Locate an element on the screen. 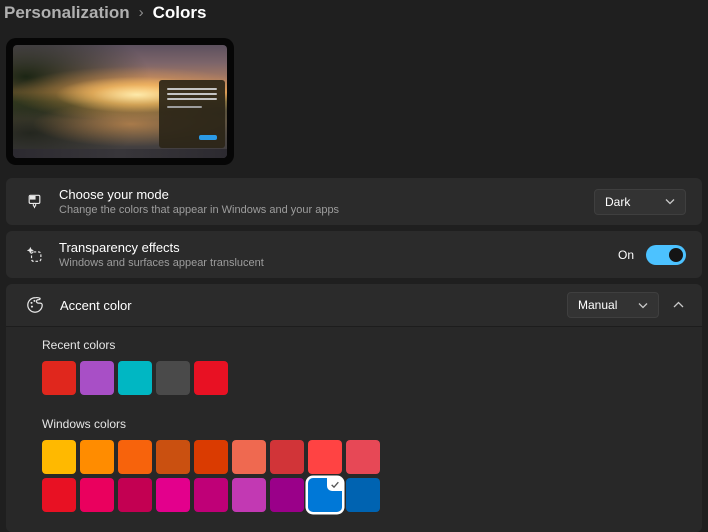  mode-title: Choose your mode is located at coordinates (114, 194).